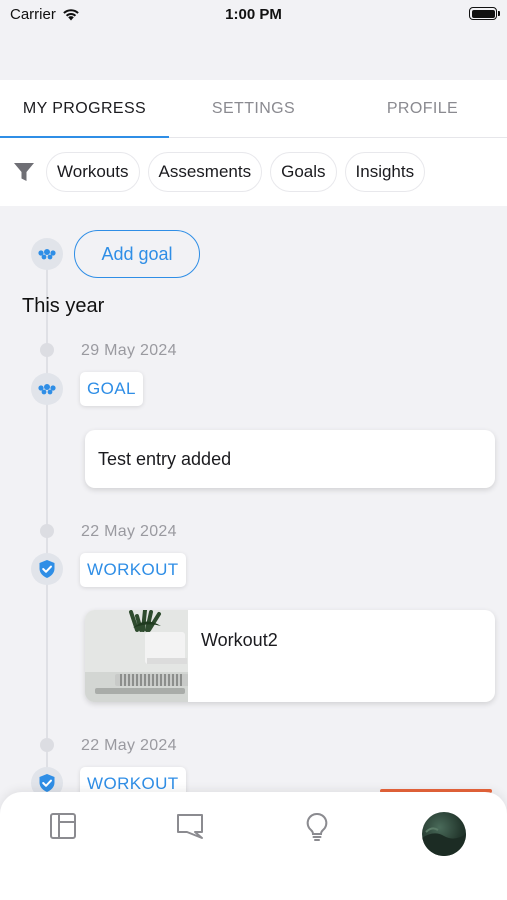  I want to click on tab-settings: SETTINGS, so click(253, 108).